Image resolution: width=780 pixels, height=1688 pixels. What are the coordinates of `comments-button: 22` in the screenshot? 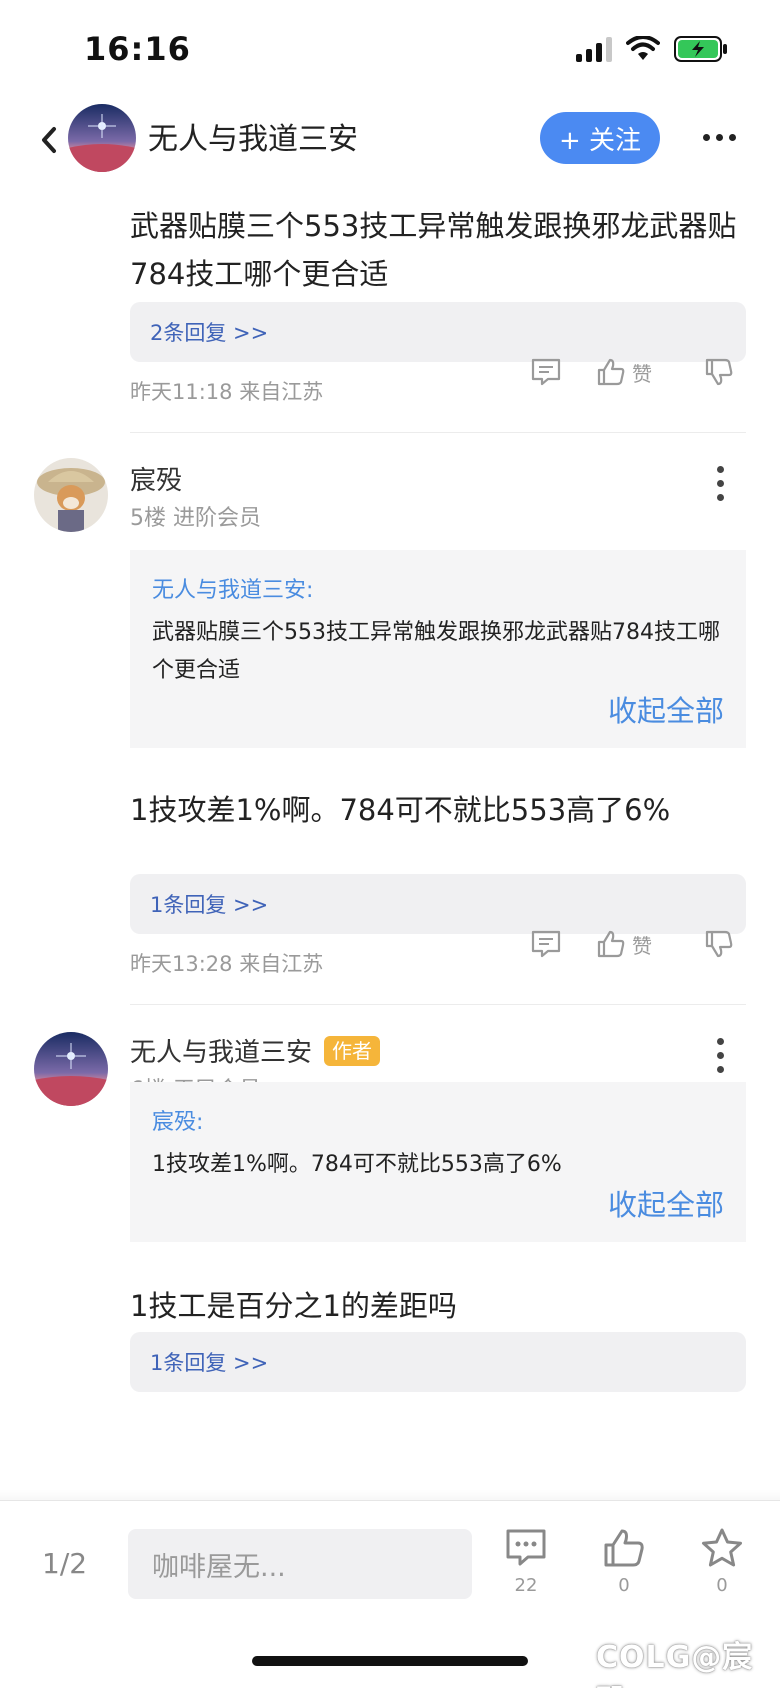 It's located at (526, 1561).